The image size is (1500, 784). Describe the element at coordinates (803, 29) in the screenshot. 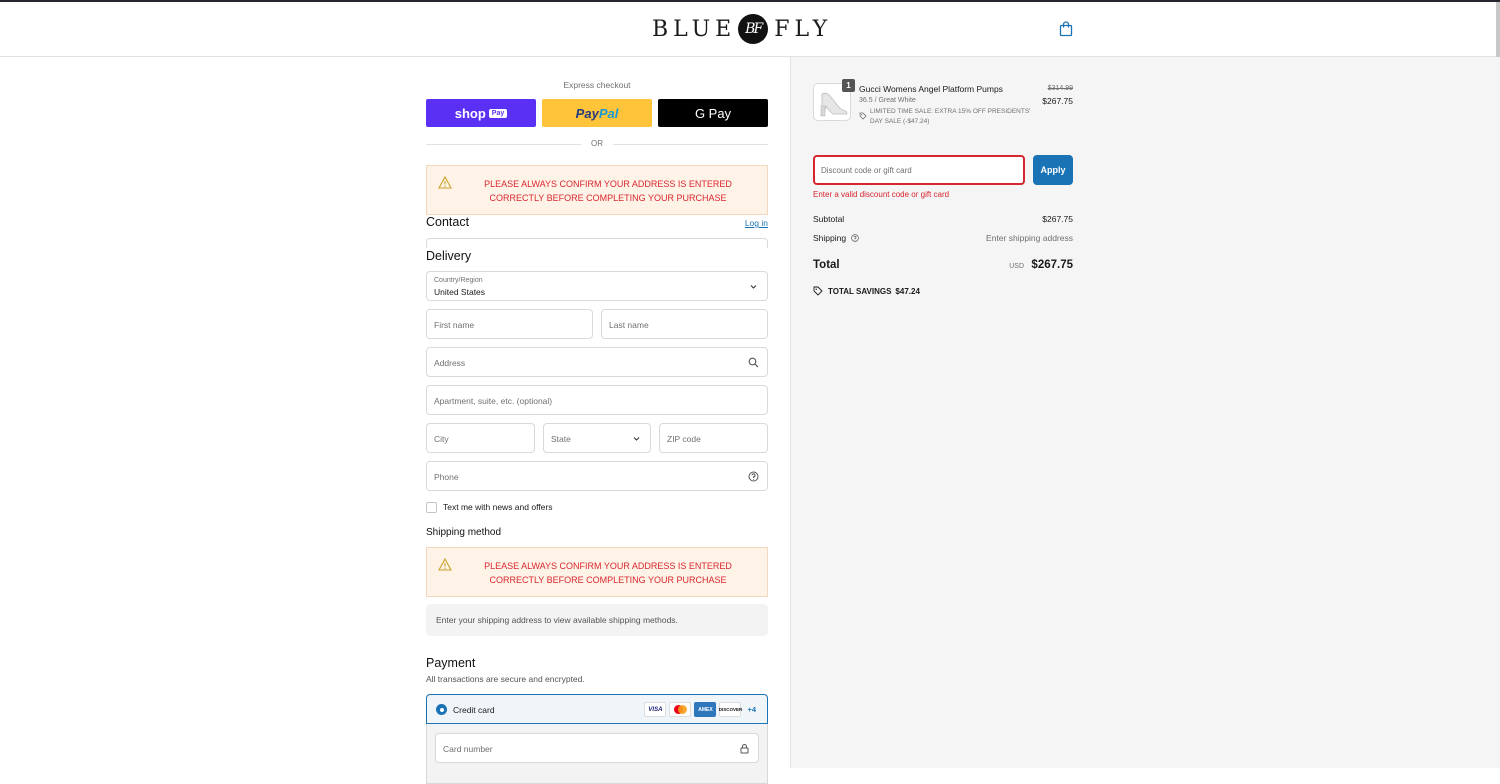

I see `logo-text-right: FLY` at that location.